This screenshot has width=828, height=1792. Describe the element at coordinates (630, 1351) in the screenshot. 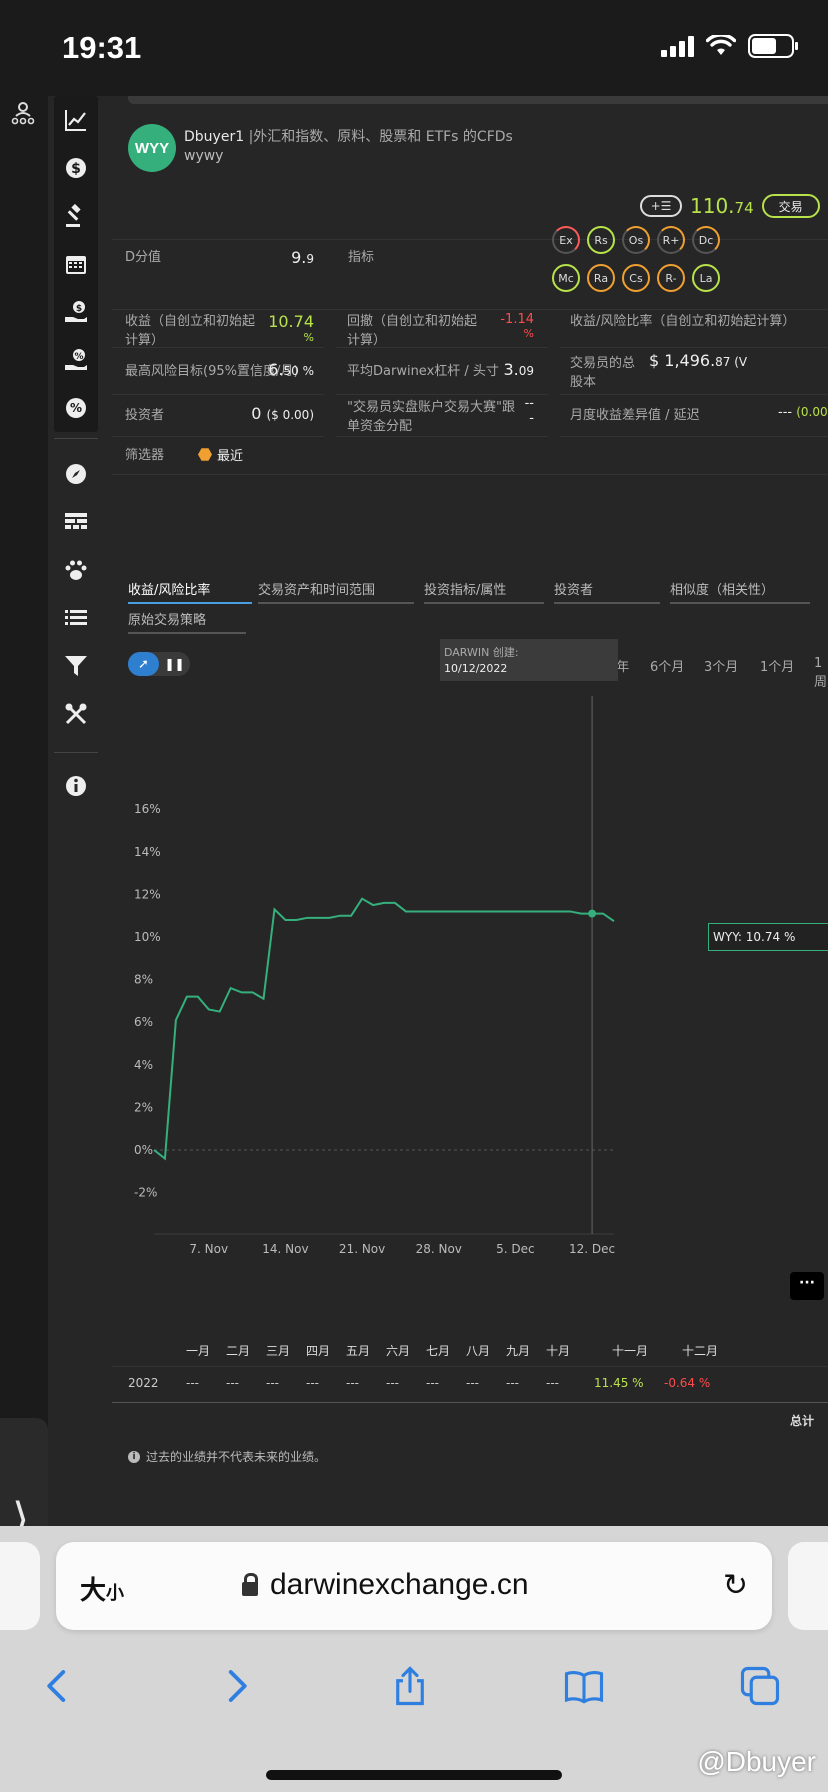

I see `month-header: 十一月` at that location.